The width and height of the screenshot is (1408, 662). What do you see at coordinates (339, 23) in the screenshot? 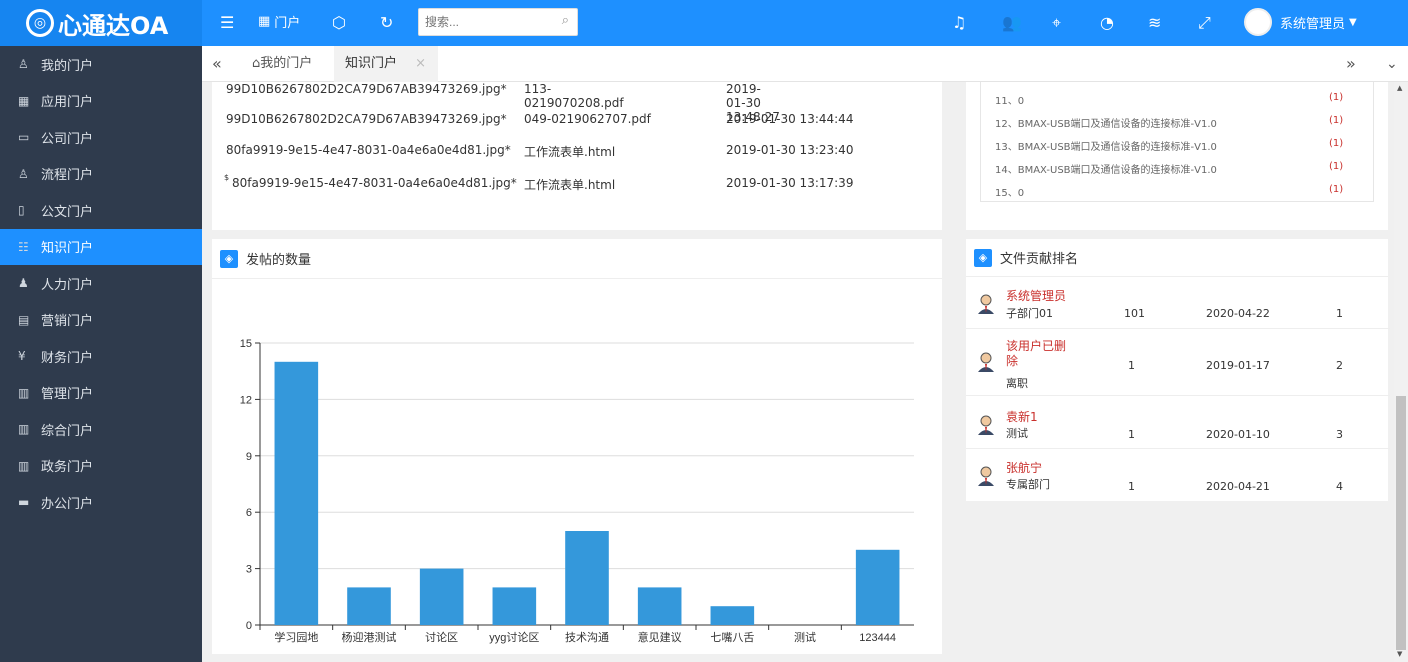
I see `cube-icon: ⬡` at bounding box center [339, 23].